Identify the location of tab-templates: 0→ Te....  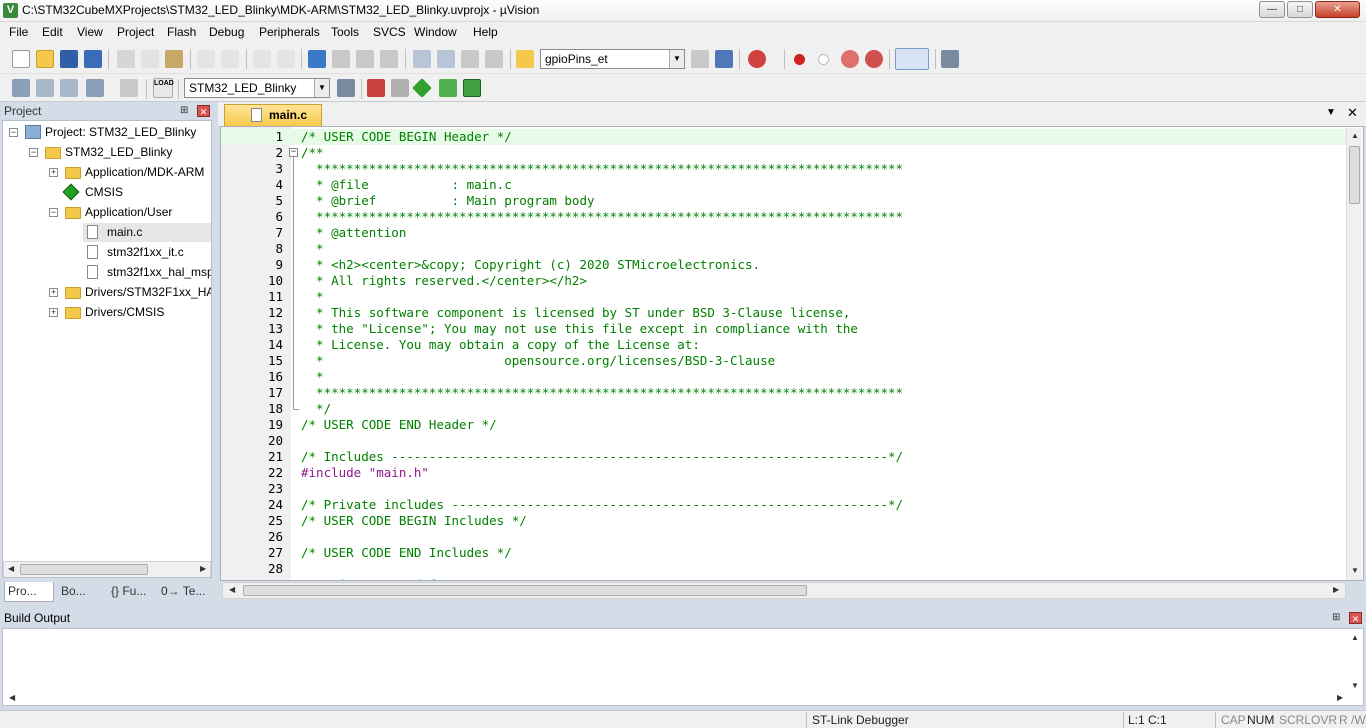
(183, 592).